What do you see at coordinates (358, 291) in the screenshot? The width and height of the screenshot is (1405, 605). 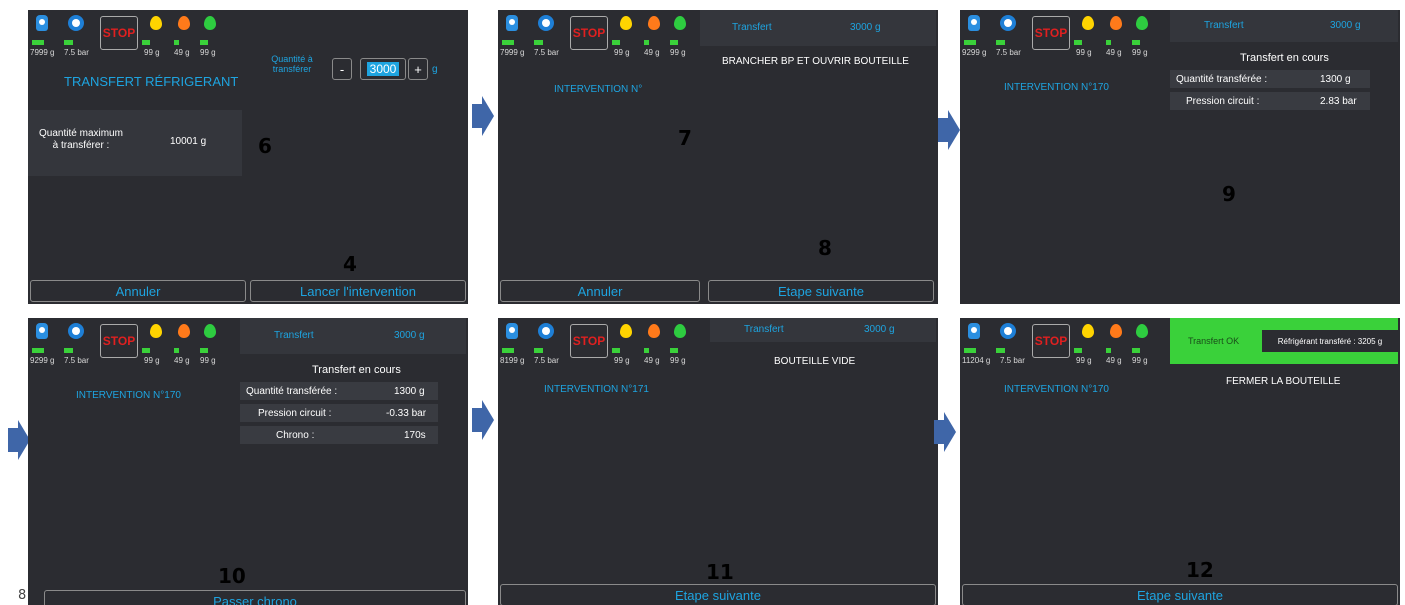 I see `launch-intervention-button: Lancer l'intervention` at bounding box center [358, 291].